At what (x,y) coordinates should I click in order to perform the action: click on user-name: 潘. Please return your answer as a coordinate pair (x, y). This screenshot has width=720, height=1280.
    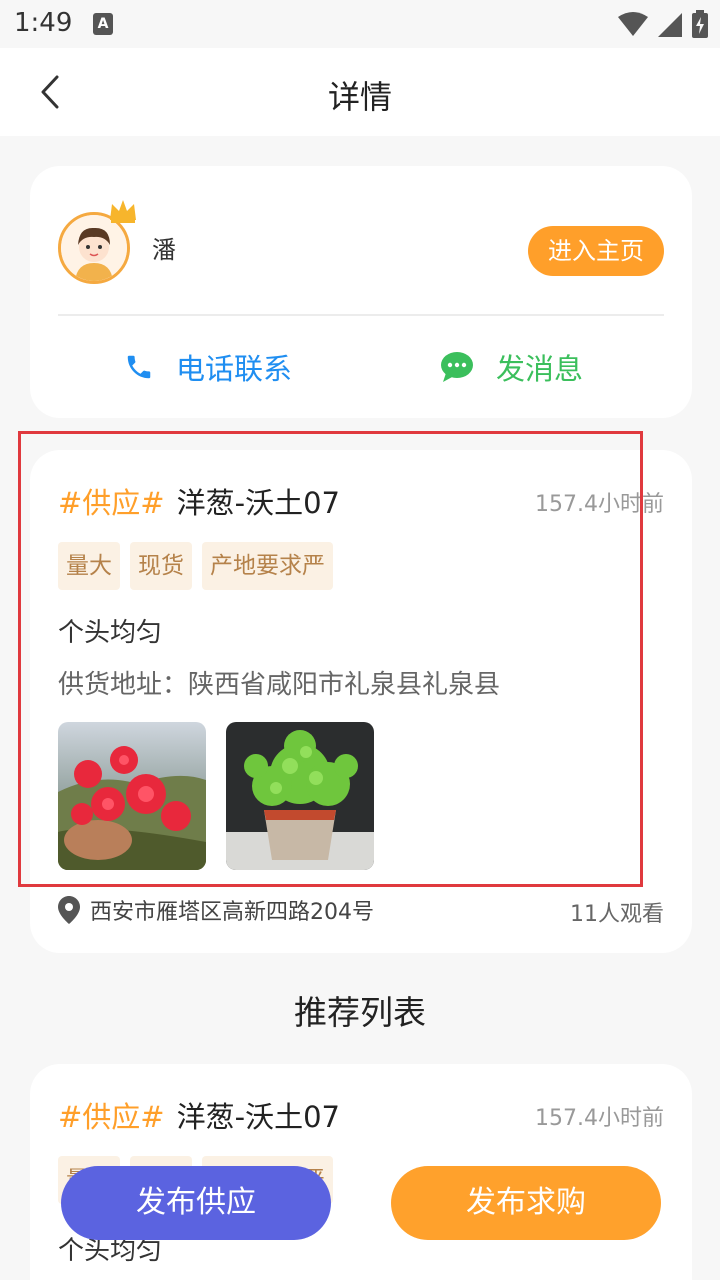
    Looking at the image, I should click on (164, 250).